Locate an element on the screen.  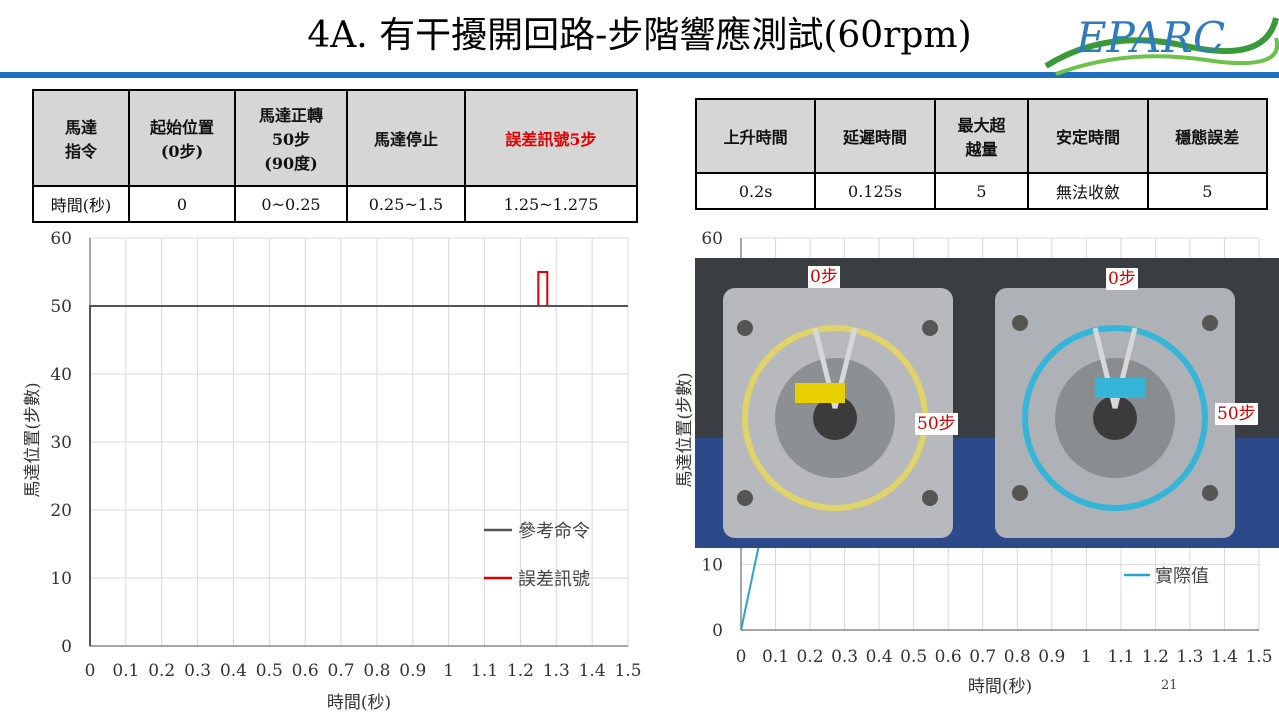
y-tick-label: 20 is located at coordinates (61, 511).